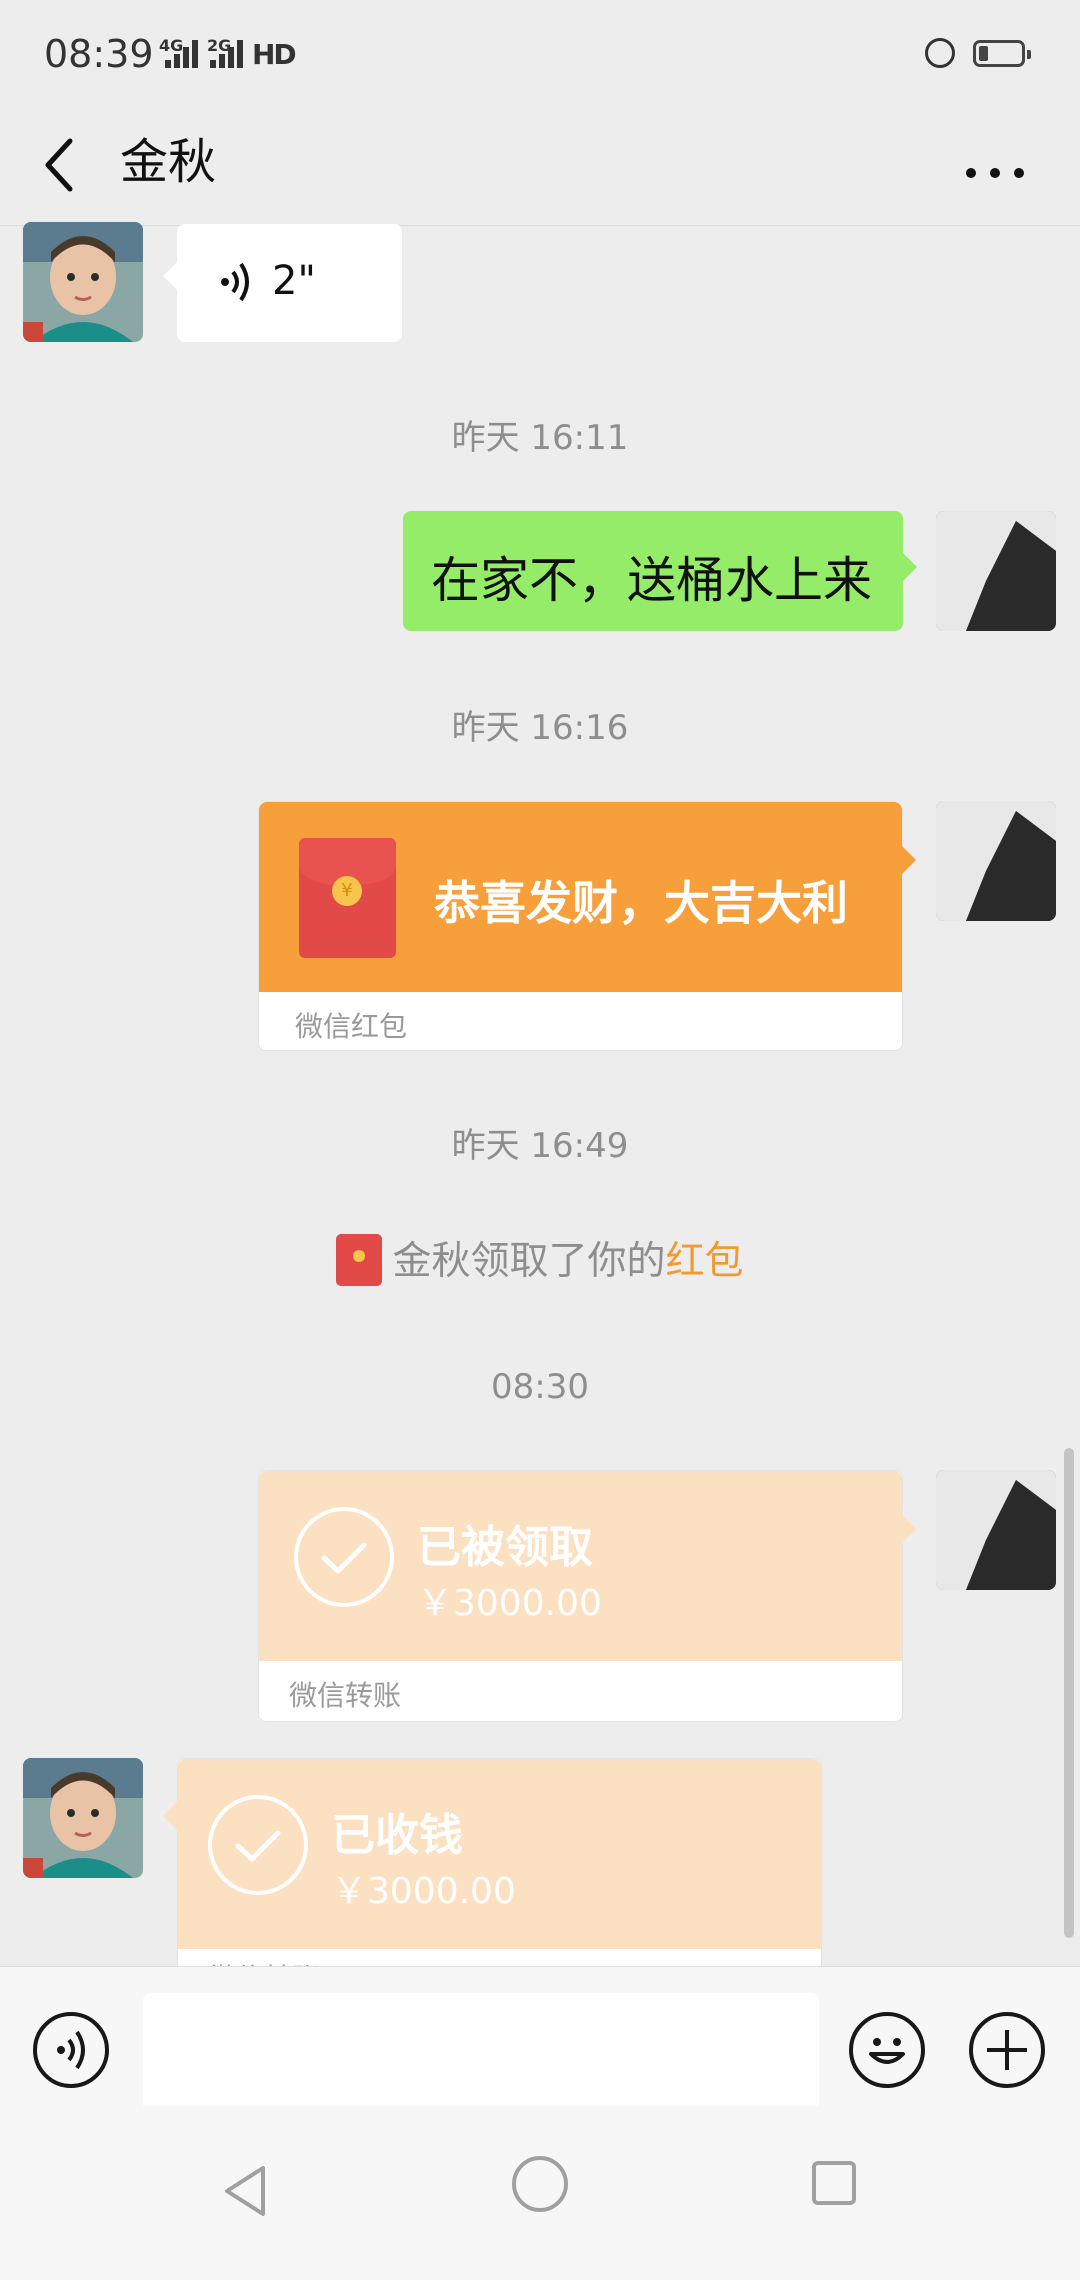 This screenshot has width=1080, height=2280. Describe the element at coordinates (834, 2183) in the screenshot. I see `nav-recent-icon` at that location.